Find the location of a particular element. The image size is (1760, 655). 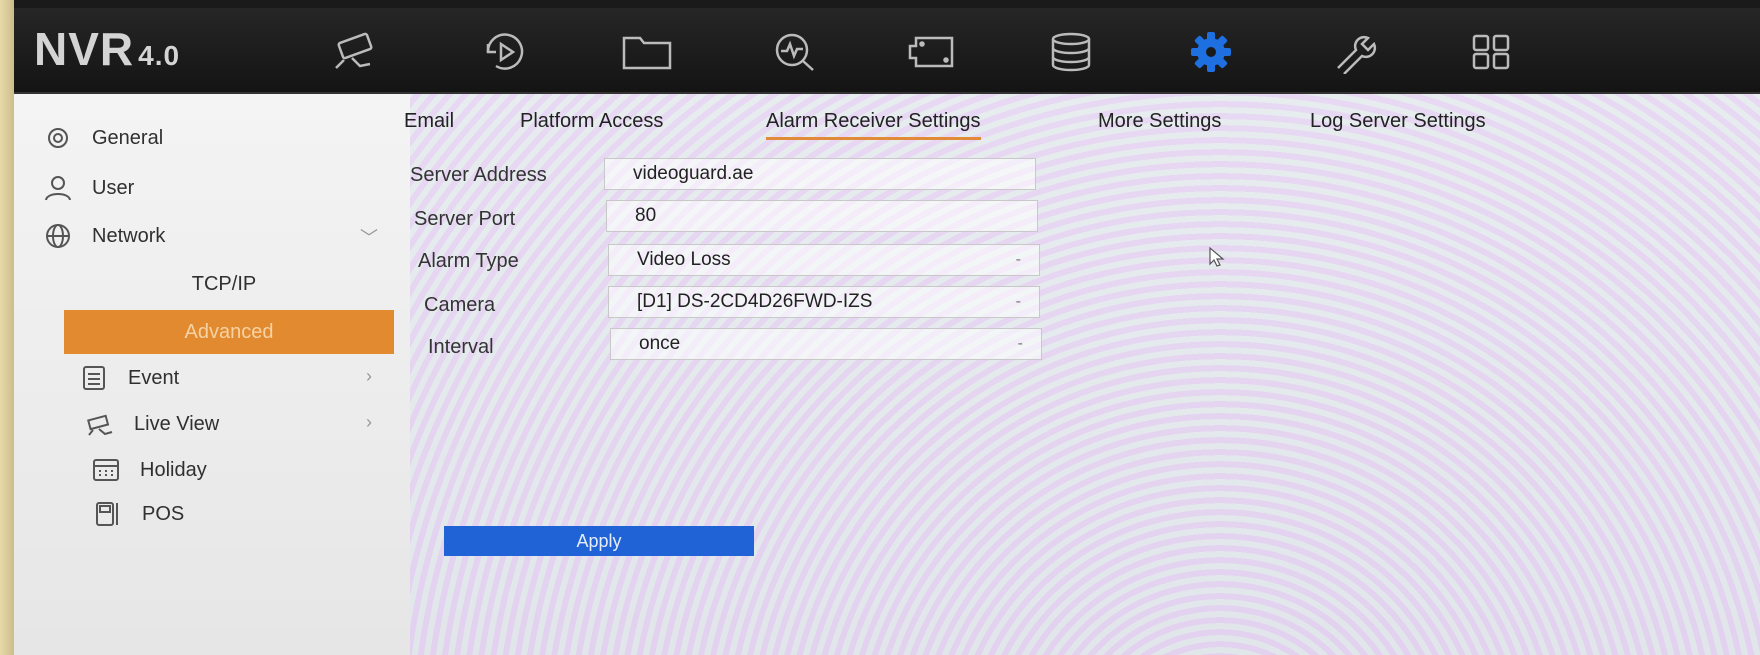

server-address-field: videoguard.ae is located at coordinates (820, 174).